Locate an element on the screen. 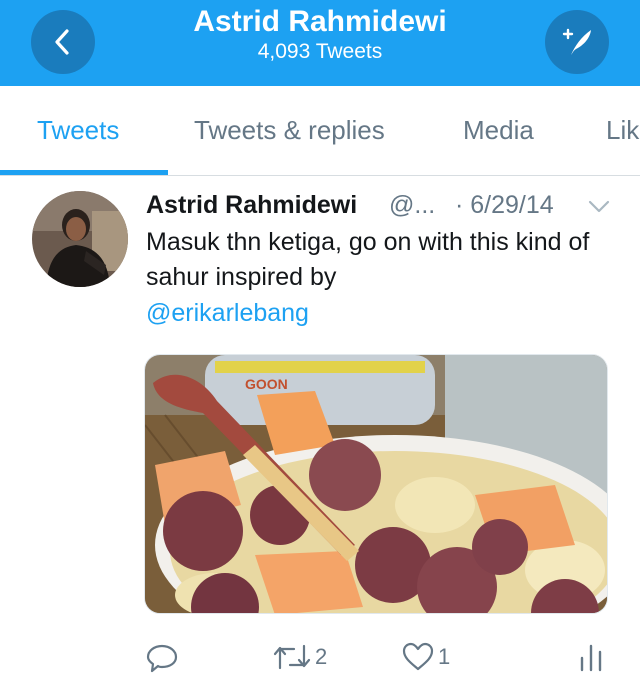  compose-button is located at coordinates (577, 42).